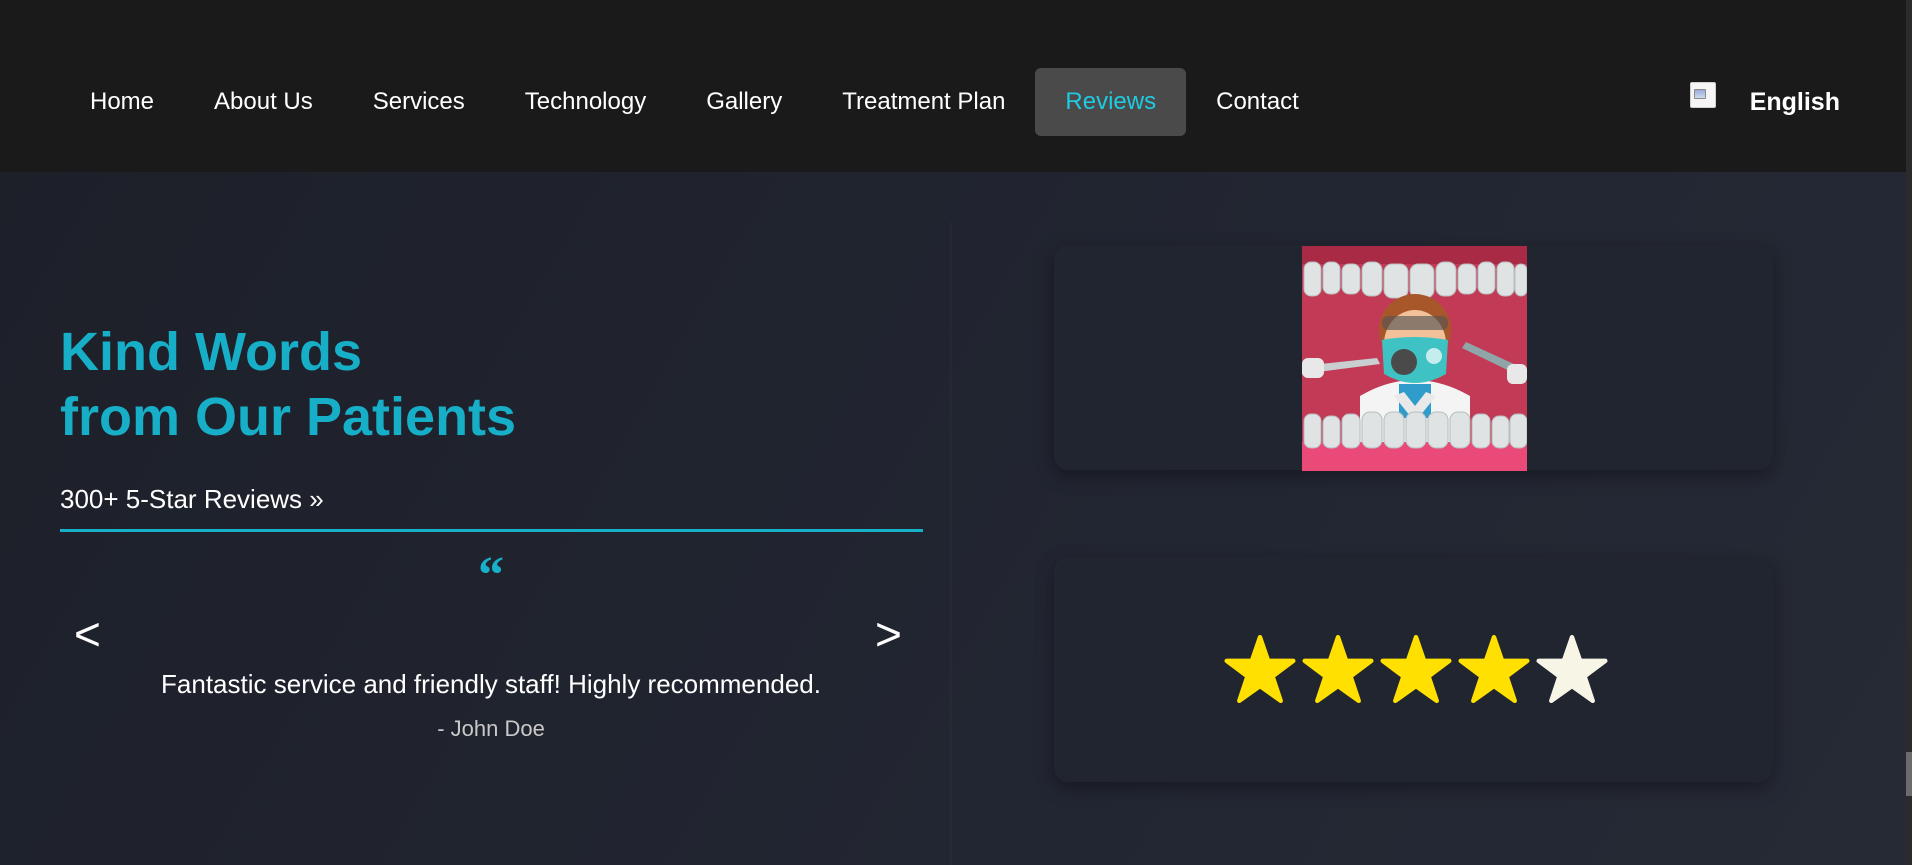 The image size is (1912, 865). What do you see at coordinates (288, 417) in the screenshot?
I see `heading-line-2: from Our Patients` at bounding box center [288, 417].